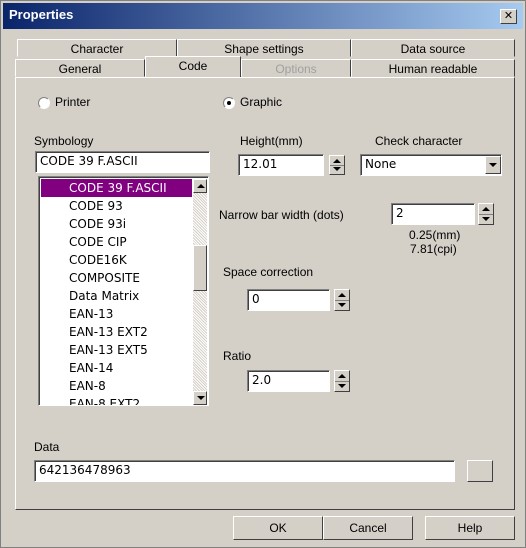 This screenshot has height=548, width=526. What do you see at coordinates (296, 68) in the screenshot?
I see `tab-options: Options` at bounding box center [296, 68].